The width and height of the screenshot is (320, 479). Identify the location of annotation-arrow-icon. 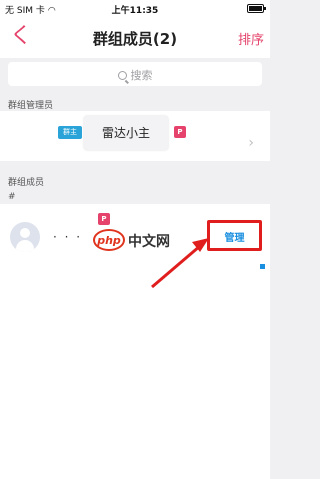
(180, 263).